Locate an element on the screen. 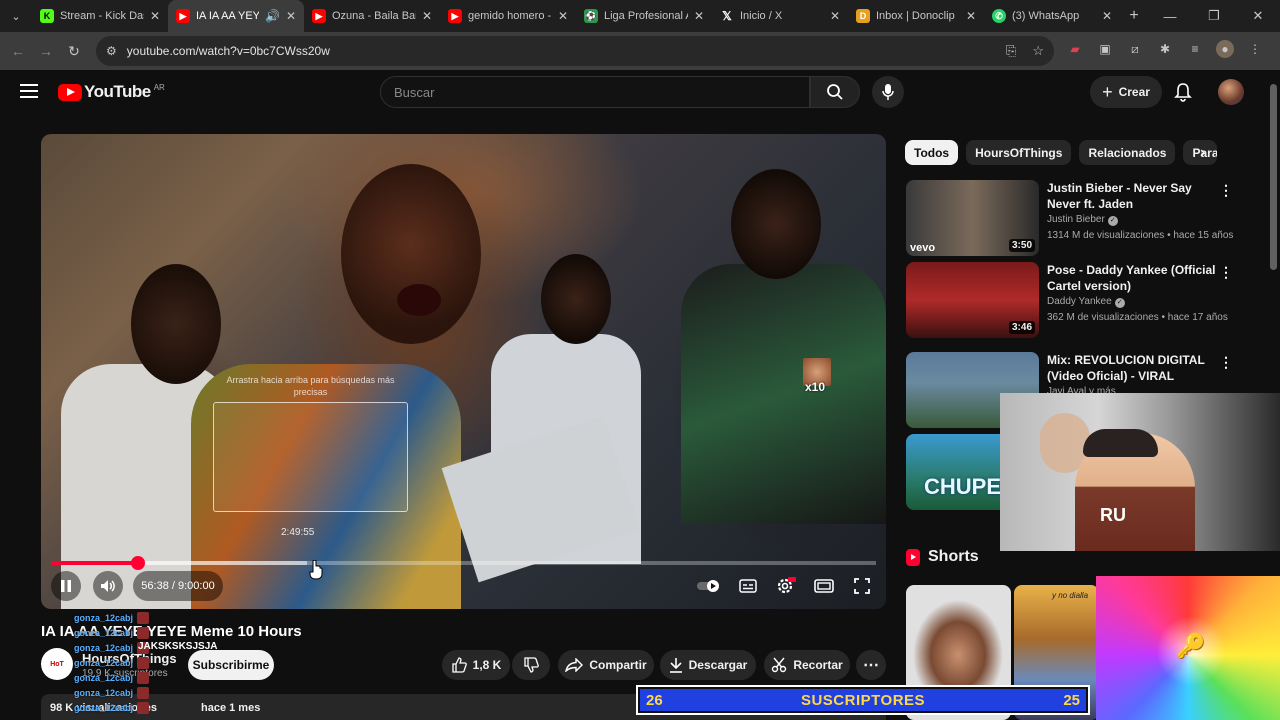 This screenshot has width=1280, height=720. chevron-right-icon: › is located at coordinates (1202, 153).